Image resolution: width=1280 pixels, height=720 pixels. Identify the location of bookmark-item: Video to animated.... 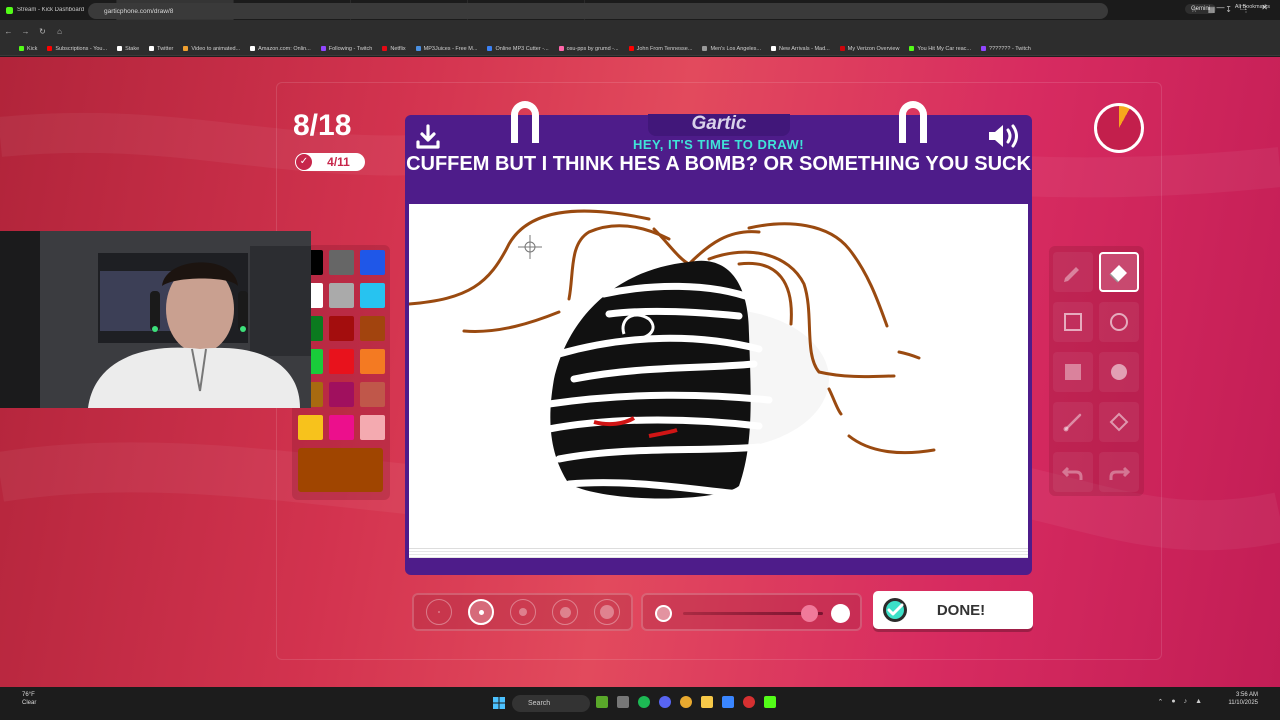
(211, 49).